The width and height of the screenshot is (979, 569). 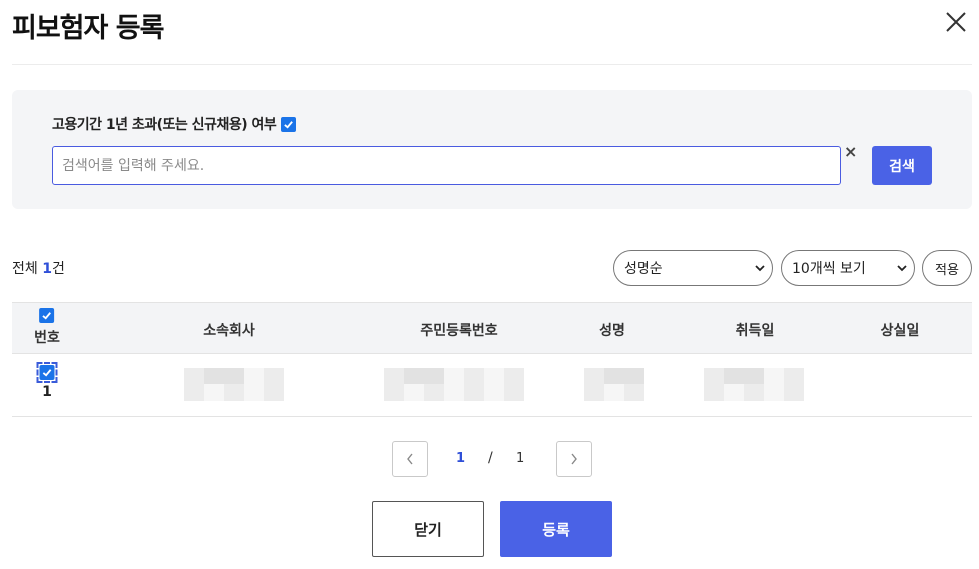 What do you see at coordinates (956, 22) in the screenshot?
I see `close-icon` at bounding box center [956, 22].